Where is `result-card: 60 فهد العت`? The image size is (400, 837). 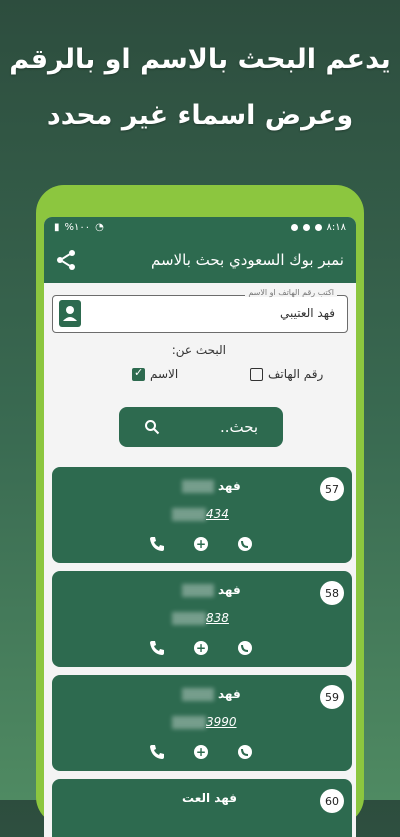
result-card: 60 فهد العت is located at coordinates (202, 808).